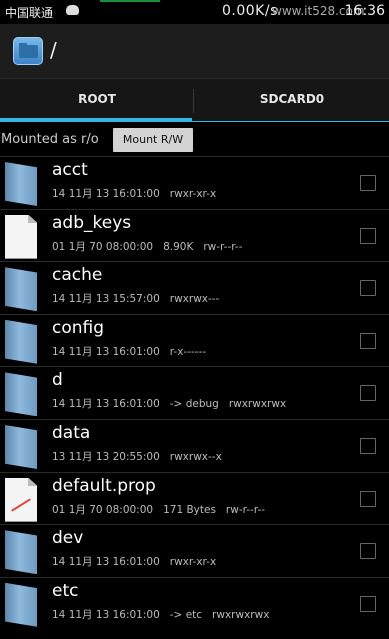 This screenshot has width=389, height=639. What do you see at coordinates (194, 550) in the screenshot?
I see `list-item: dev 14 11月 13 16:01:00 rwxr-xr-x` at bounding box center [194, 550].